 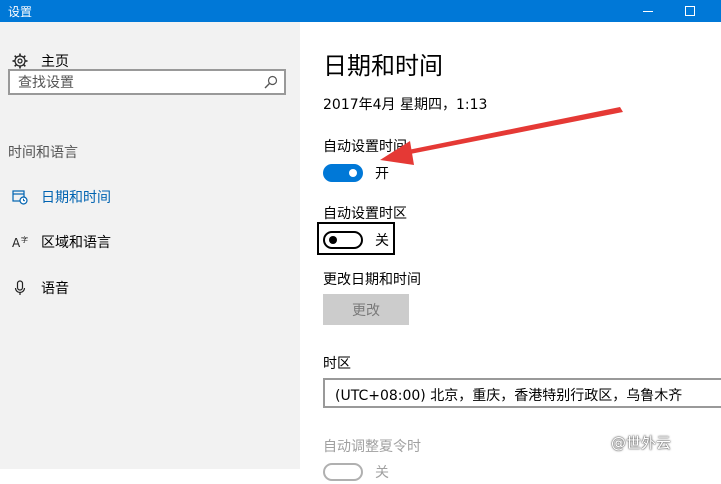 I want to click on auto-timezone-label: 自动设置时区, so click(x=365, y=214).